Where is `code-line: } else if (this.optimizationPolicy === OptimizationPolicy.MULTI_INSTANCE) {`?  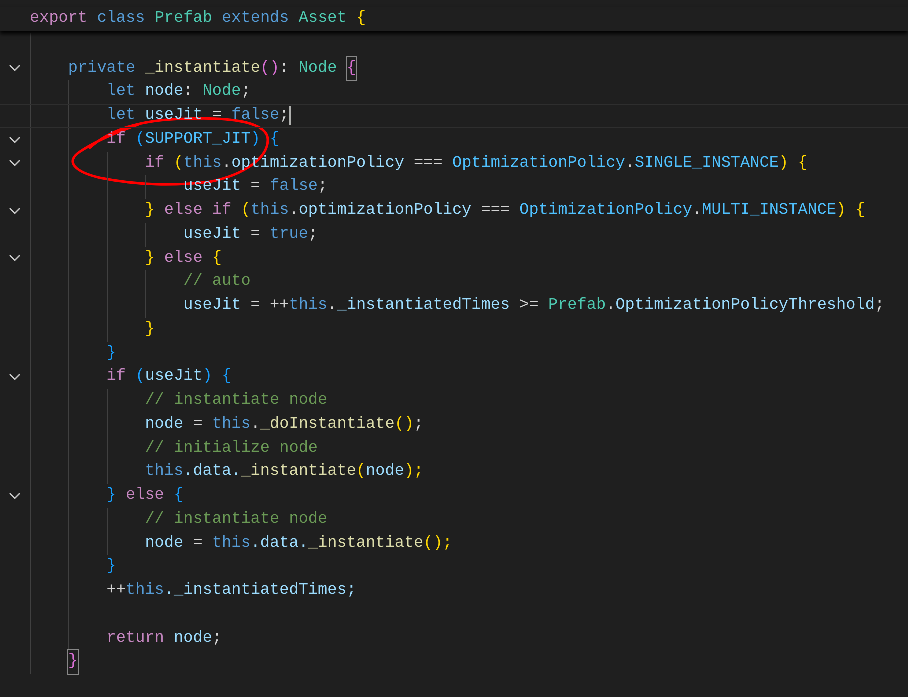 code-line: } else if (this.optimizationPolicy === OptimizationPolicy.MULTI_INSTANCE) { is located at coordinates (505, 210).